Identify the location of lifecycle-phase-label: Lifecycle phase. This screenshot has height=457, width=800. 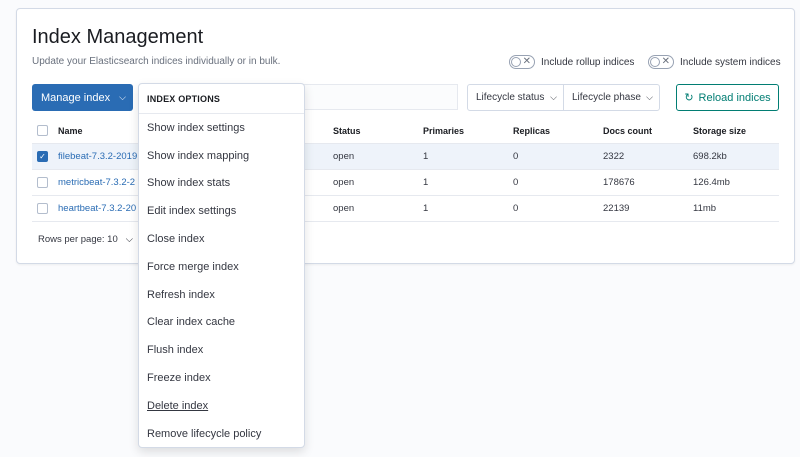
(606, 97).